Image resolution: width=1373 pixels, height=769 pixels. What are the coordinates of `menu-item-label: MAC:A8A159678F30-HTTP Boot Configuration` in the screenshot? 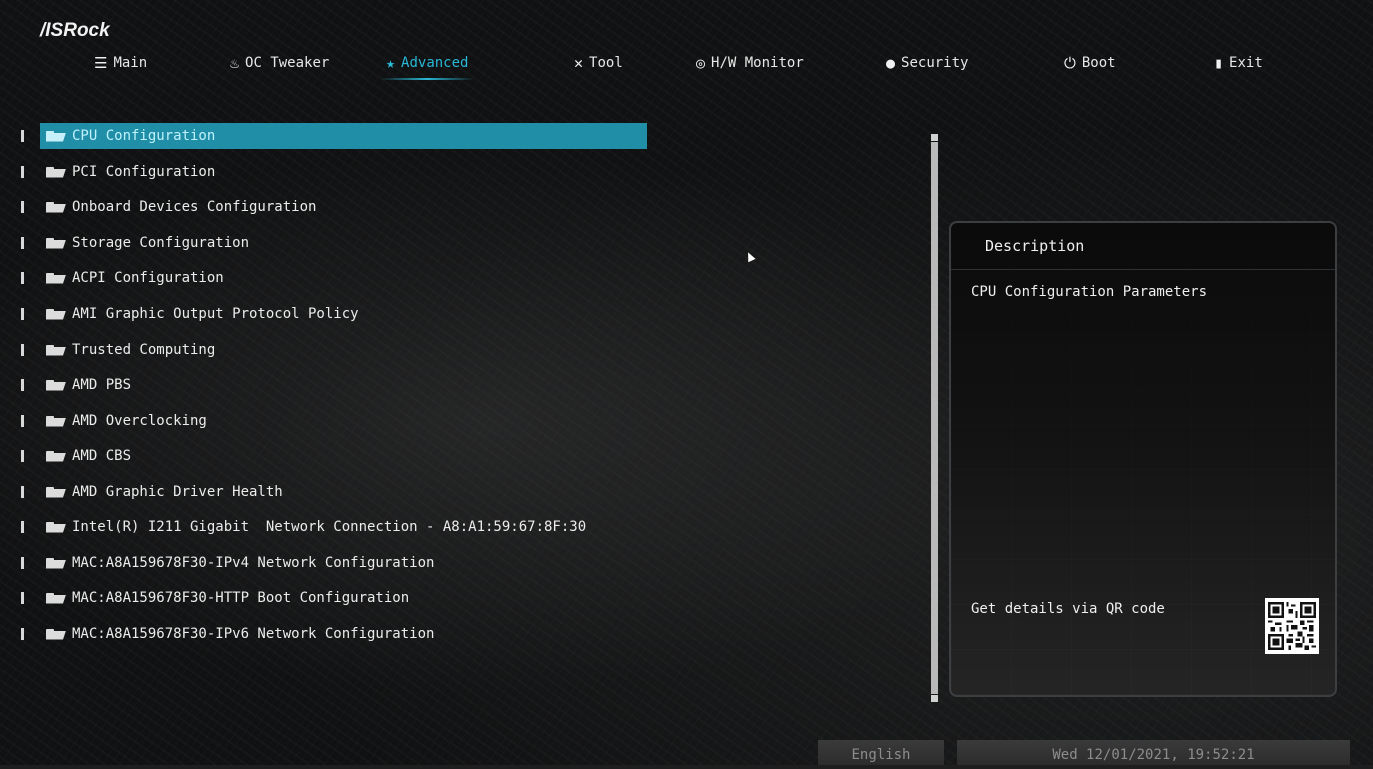 It's located at (241, 598).